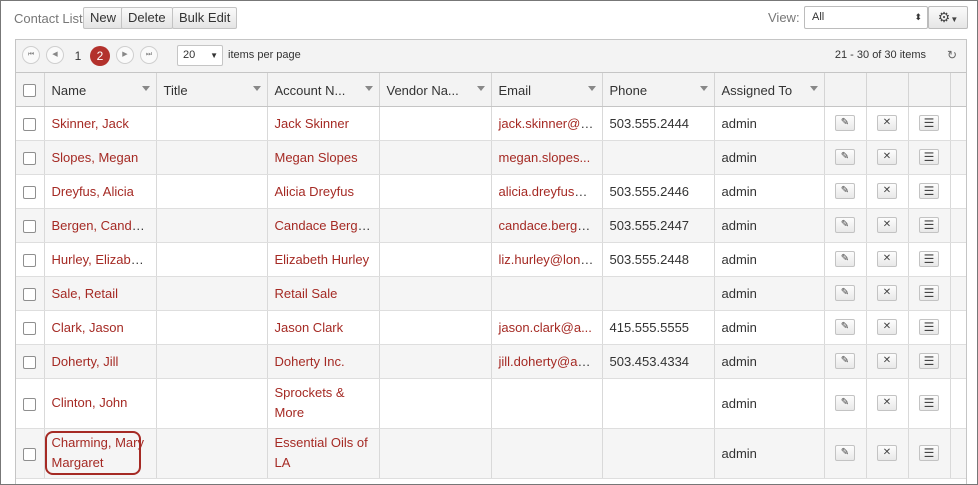 This screenshot has width=978, height=485. I want to click on new-button: New, so click(103, 18).